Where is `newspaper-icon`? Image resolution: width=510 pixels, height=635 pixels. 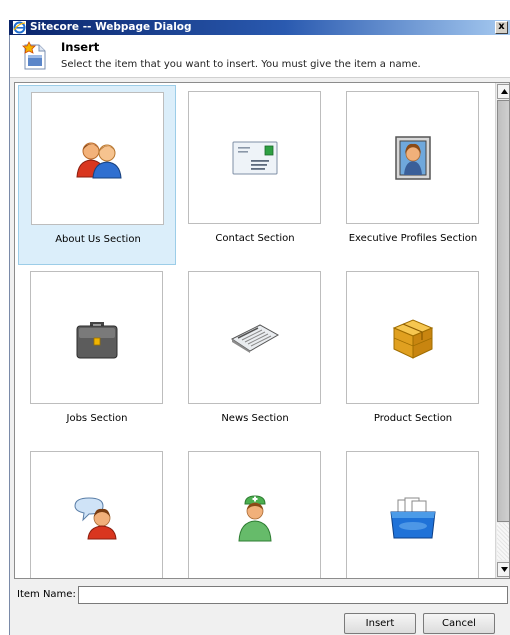 newspaper-icon is located at coordinates (254, 338).